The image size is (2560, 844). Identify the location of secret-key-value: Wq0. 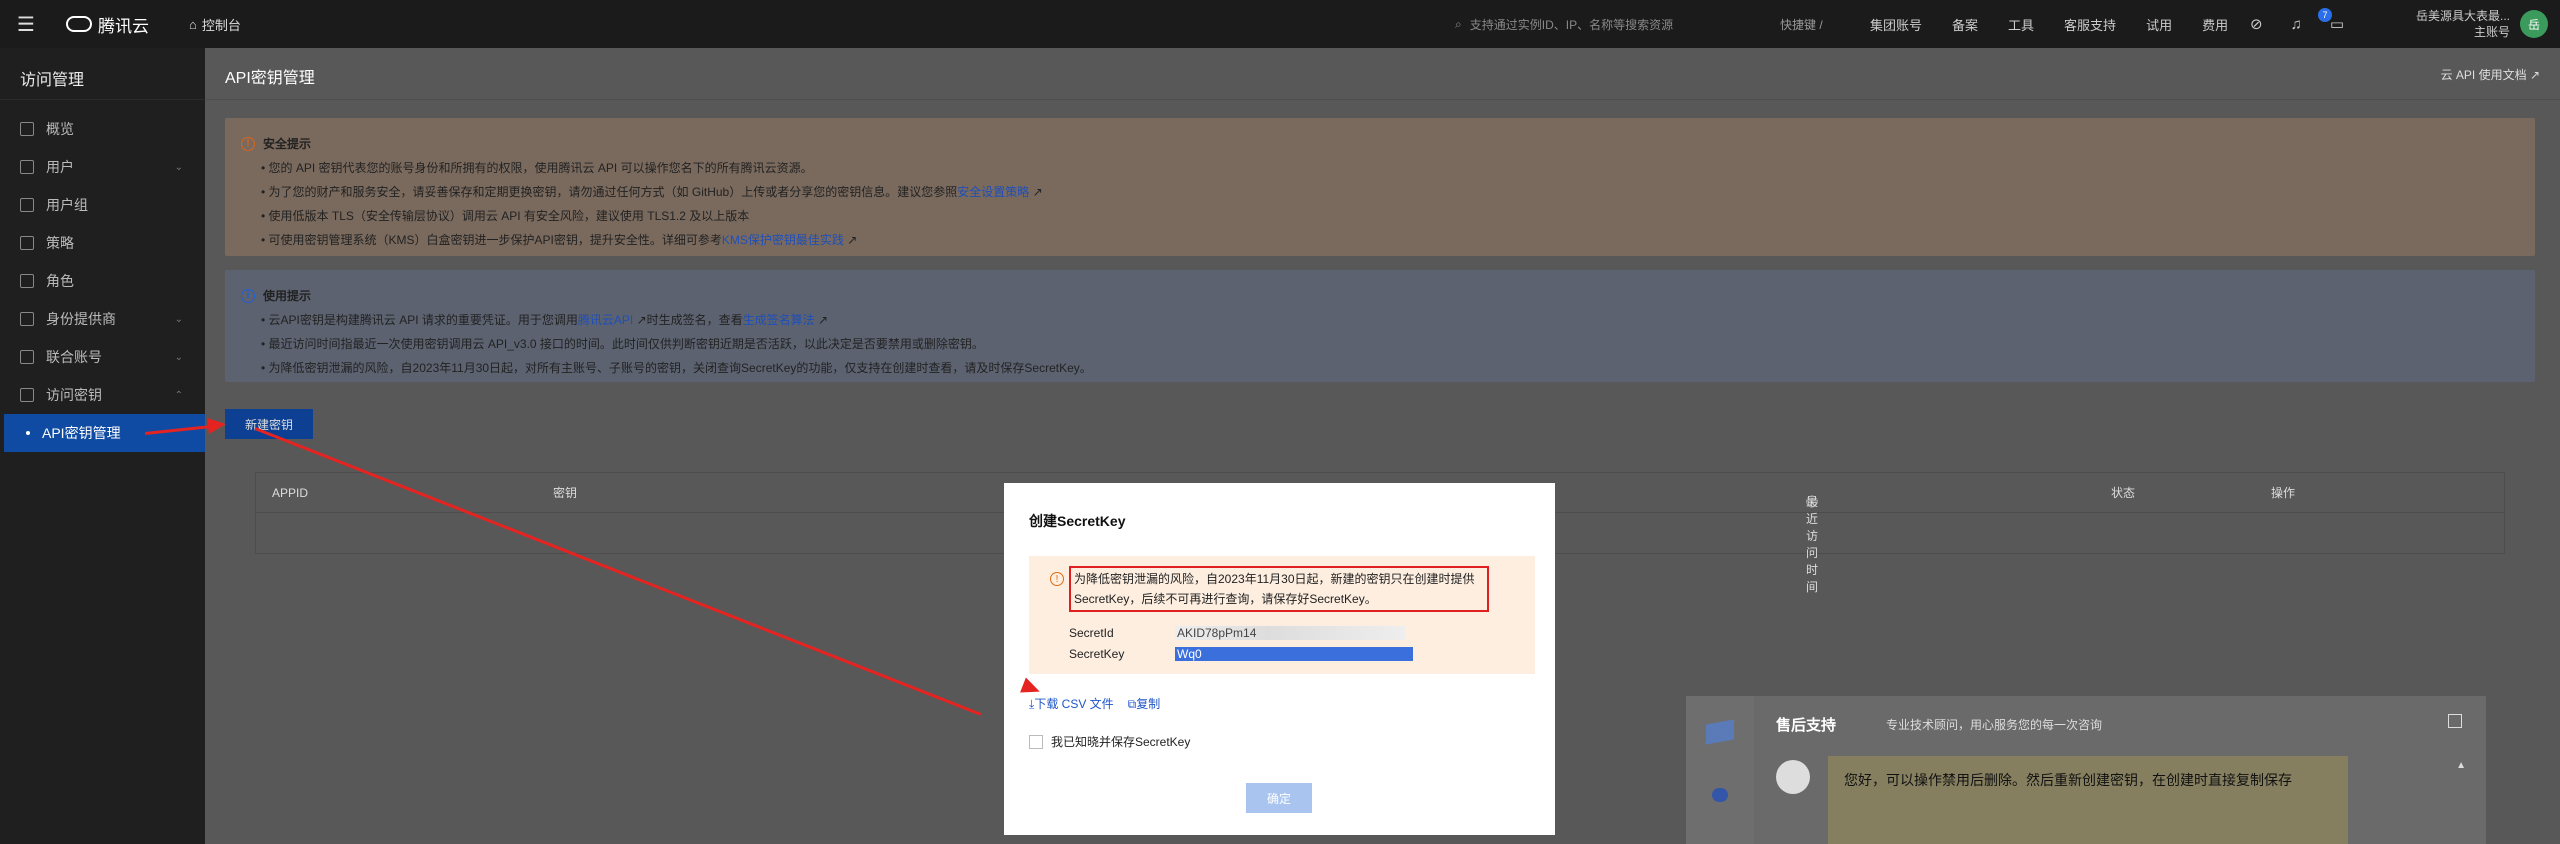
(1294, 654).